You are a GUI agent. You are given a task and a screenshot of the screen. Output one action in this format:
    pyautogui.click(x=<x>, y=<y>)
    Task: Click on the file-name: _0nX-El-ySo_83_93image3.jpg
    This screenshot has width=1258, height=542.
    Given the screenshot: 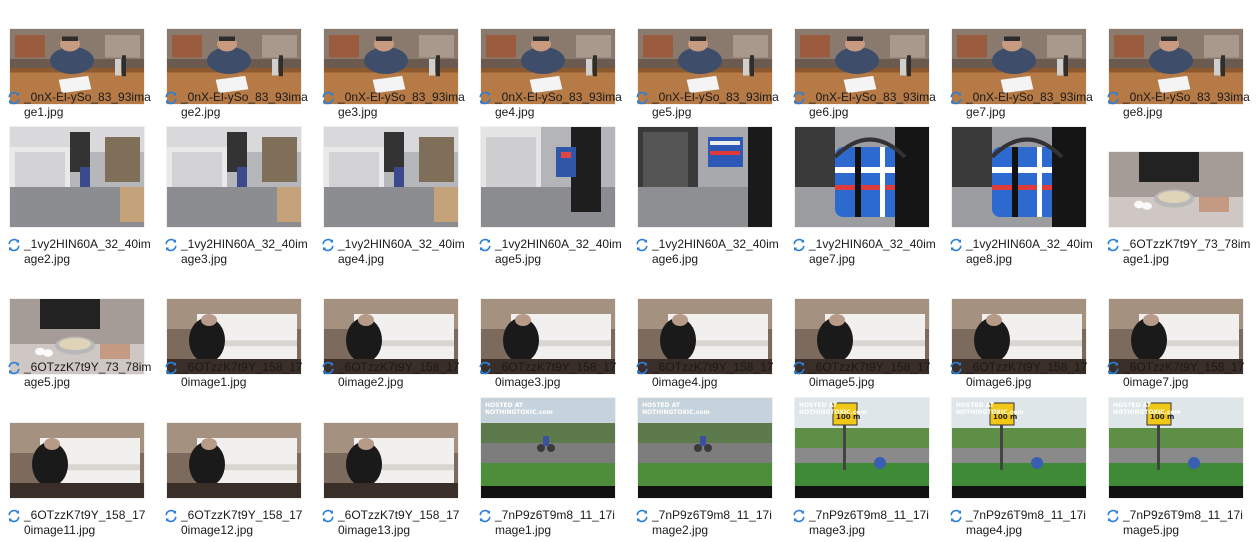 What is the action you would take?
    pyautogui.click(x=402, y=105)
    